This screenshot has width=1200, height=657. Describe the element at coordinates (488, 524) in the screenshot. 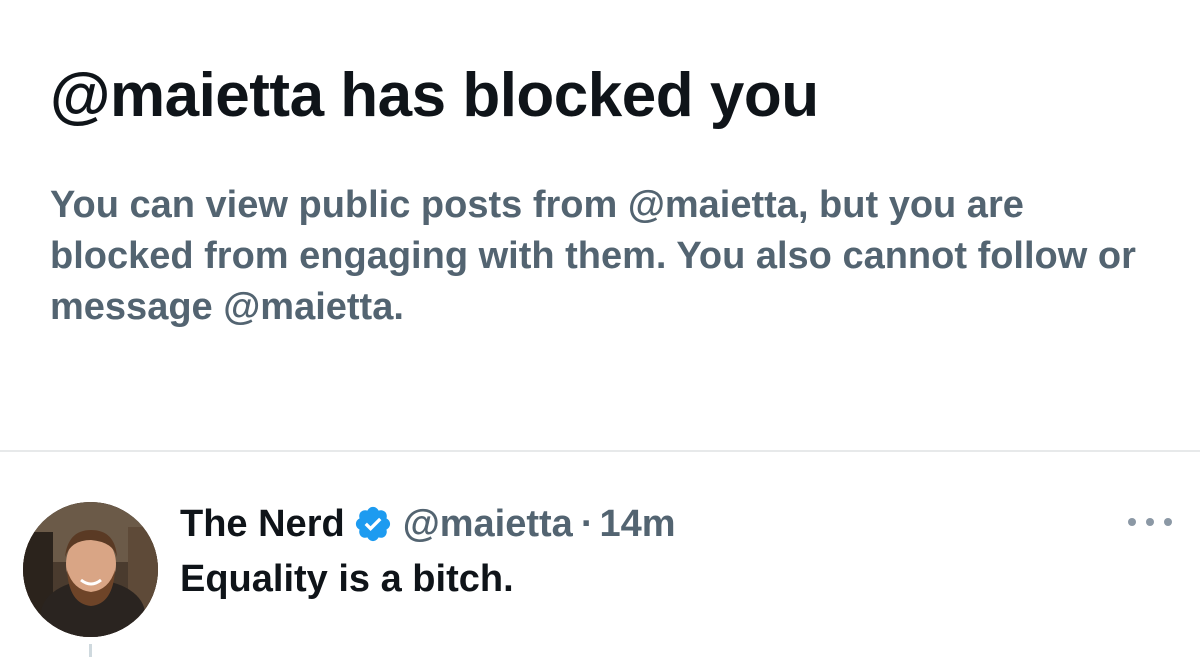

I see `handle: @maietta` at that location.